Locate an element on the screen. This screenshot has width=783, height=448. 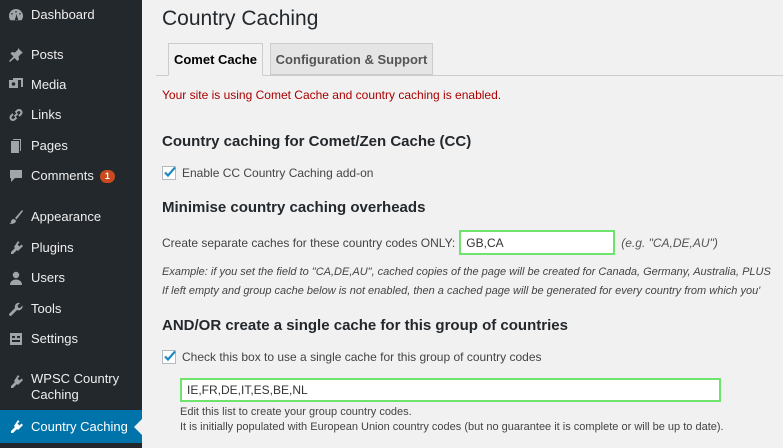
sidebar-item-wpsc-country-caching: WPSC Country Caching is located at coordinates (71, 388).